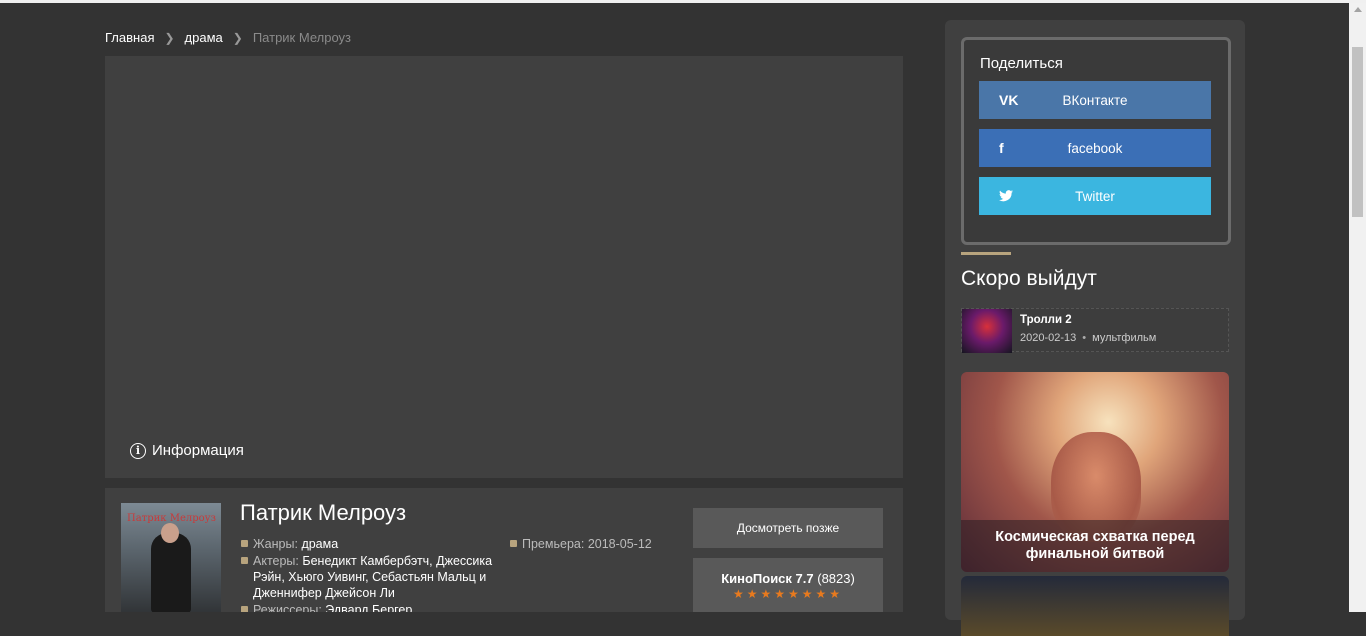 This screenshot has height=636, width=1366. I want to click on soon-item-genre: мультфильм, so click(1124, 338).